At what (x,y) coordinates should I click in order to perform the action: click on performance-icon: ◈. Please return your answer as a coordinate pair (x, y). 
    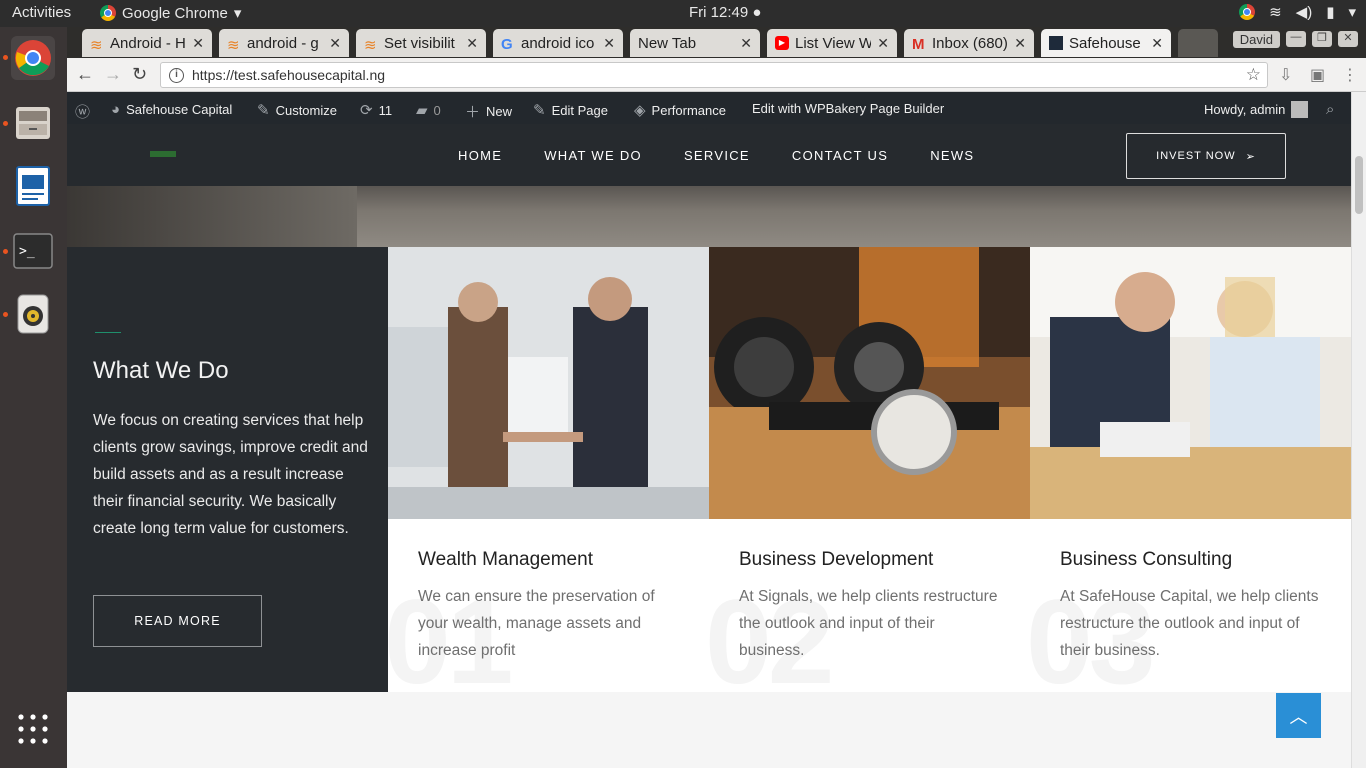
    Looking at the image, I should click on (640, 110).